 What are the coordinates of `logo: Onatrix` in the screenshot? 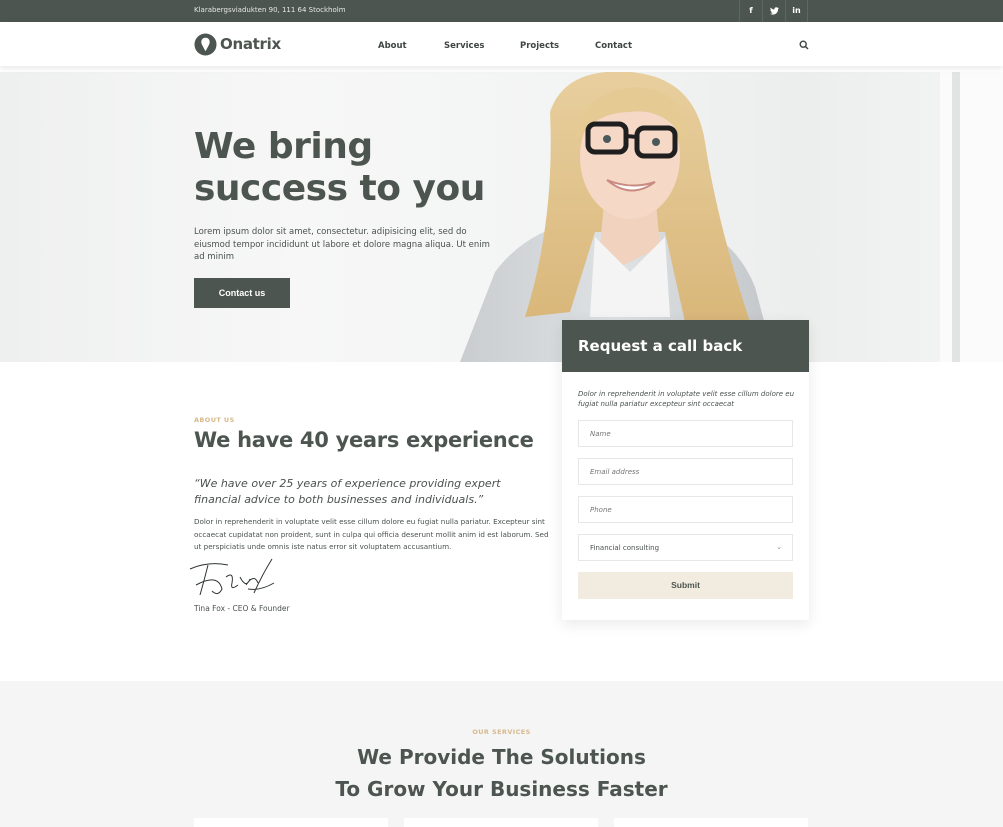 It's located at (237, 44).